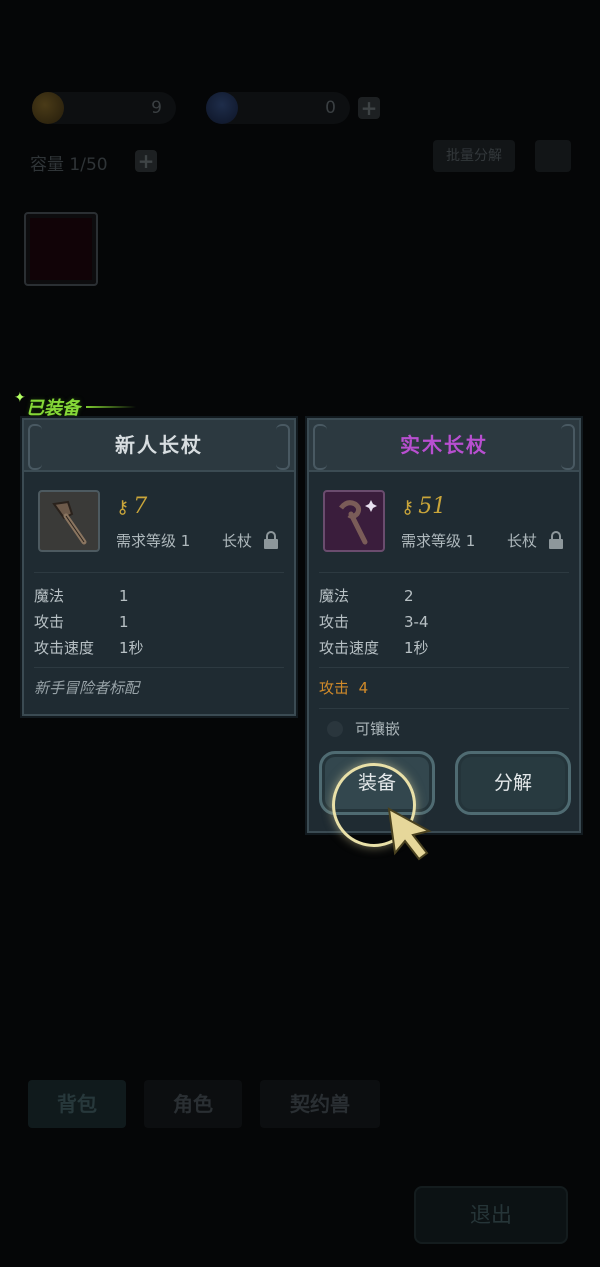  What do you see at coordinates (61, 249) in the screenshot?
I see `inventory-slot` at bounding box center [61, 249].